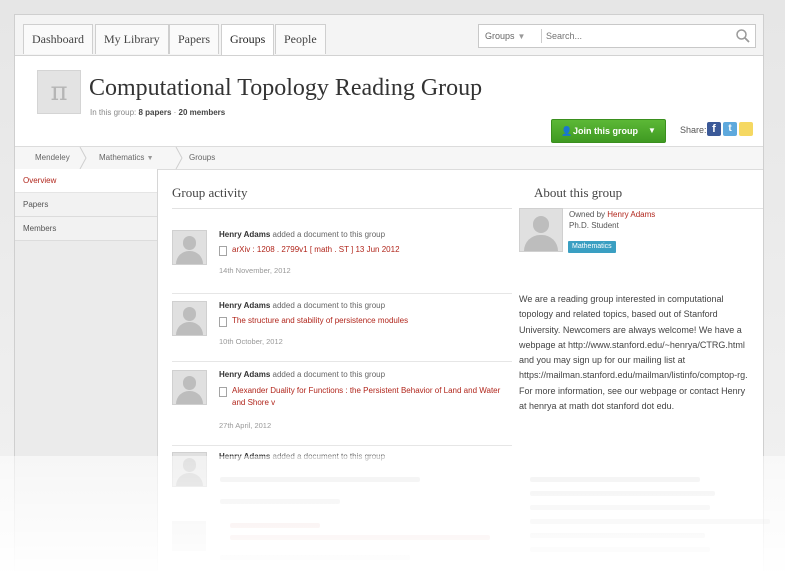 The image size is (785, 571). I want to click on about-heading: About this group, so click(578, 192).